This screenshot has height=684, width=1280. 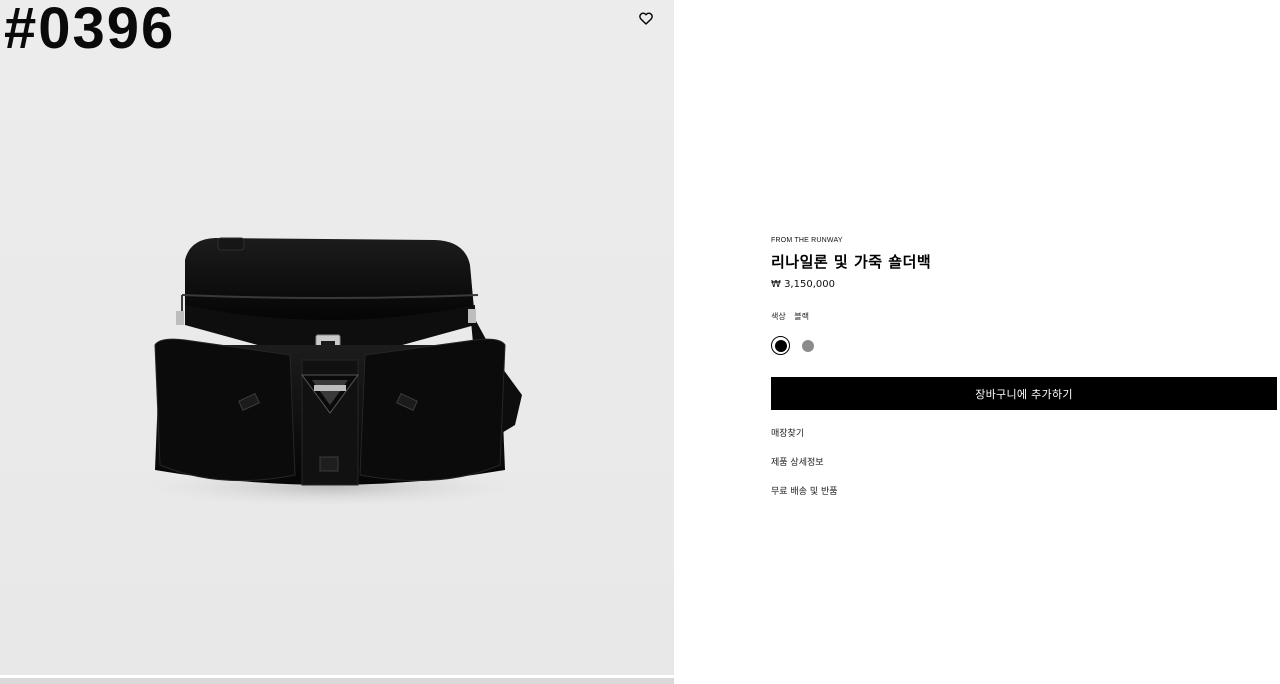 What do you see at coordinates (331, 372) in the screenshot?
I see `product-image` at bounding box center [331, 372].